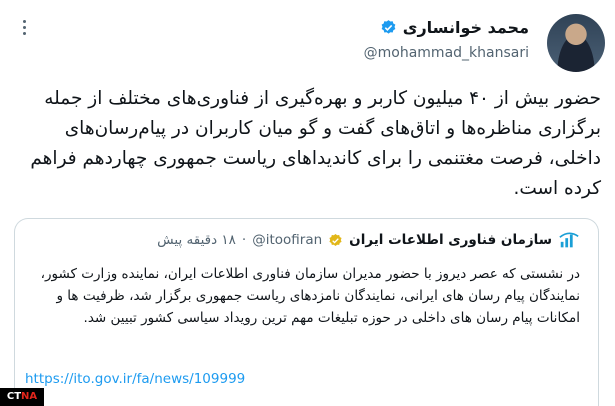 This screenshot has height=406, width=615. I want to click on ctna-watermark: CTNA, so click(22, 397).